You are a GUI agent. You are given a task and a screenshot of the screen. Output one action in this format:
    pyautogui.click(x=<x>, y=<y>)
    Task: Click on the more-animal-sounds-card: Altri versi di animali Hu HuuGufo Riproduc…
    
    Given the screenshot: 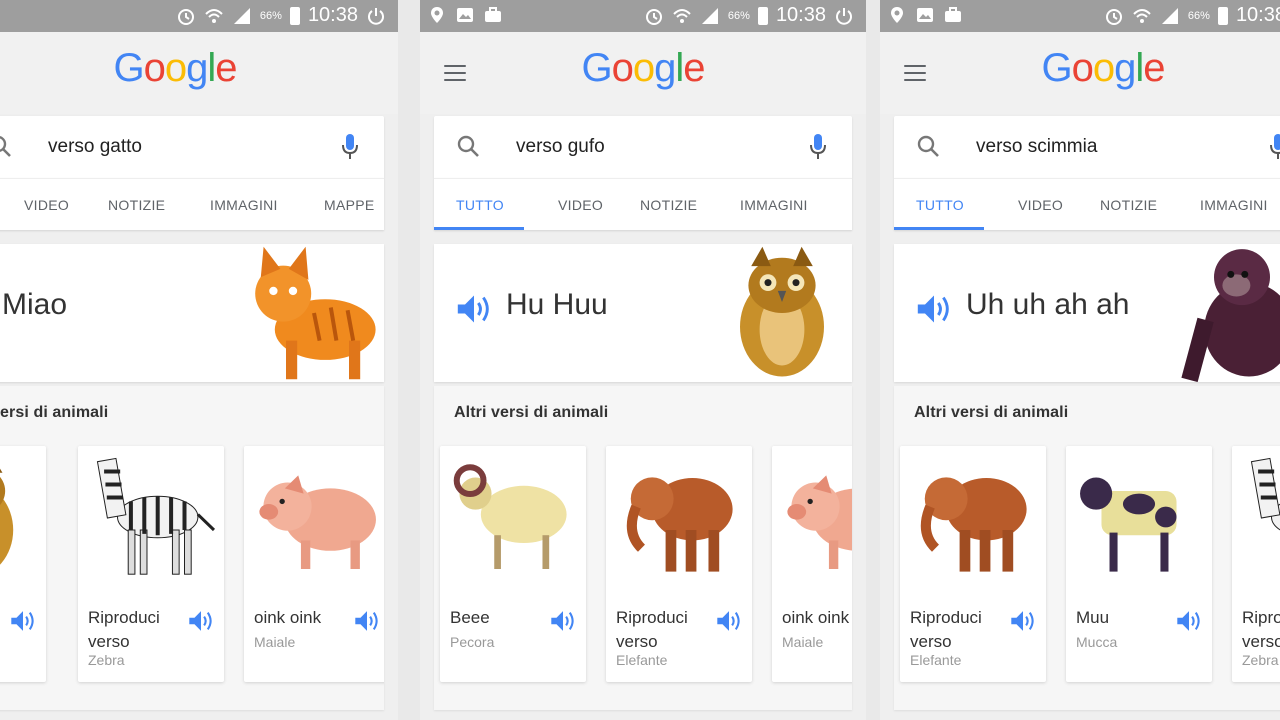 What is the action you would take?
    pyautogui.click(x=192, y=548)
    